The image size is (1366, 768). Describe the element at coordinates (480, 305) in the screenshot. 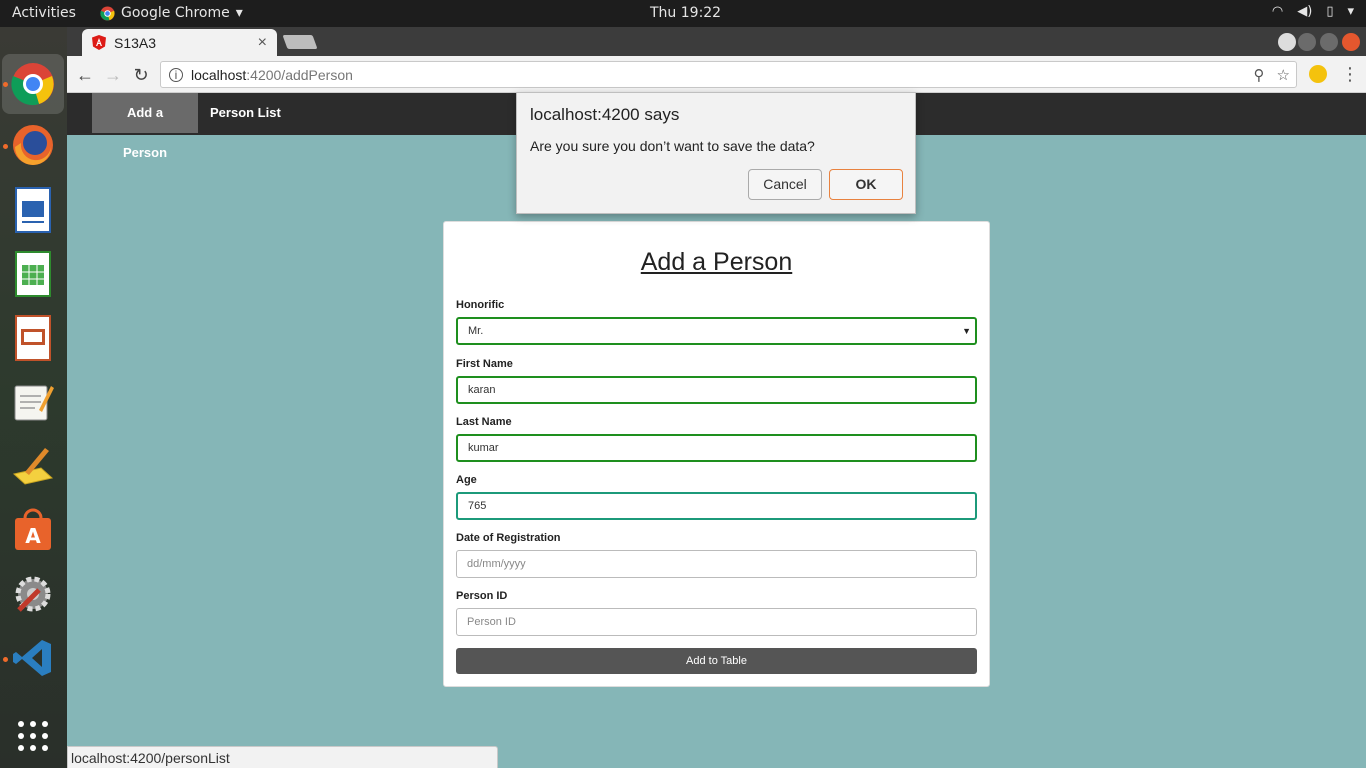

I see `honorific-label: Honorific` at that location.